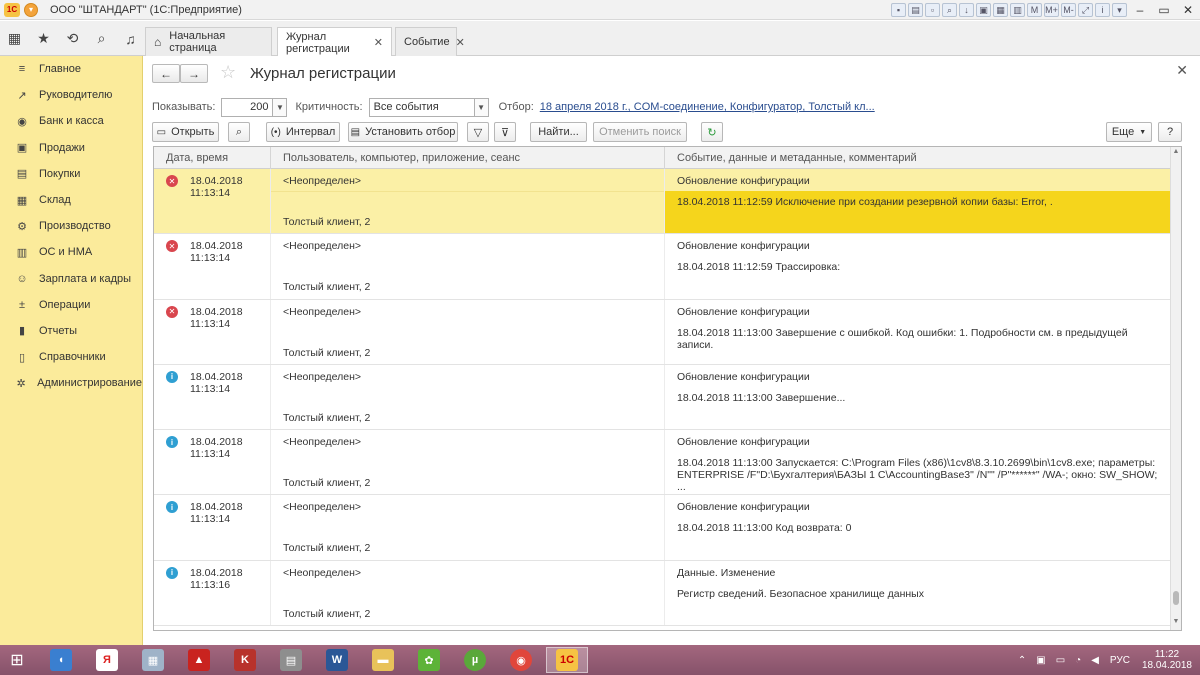 This screenshot has width=1200, height=675. I want to click on calc-icon: ▦, so click(1000, 10).